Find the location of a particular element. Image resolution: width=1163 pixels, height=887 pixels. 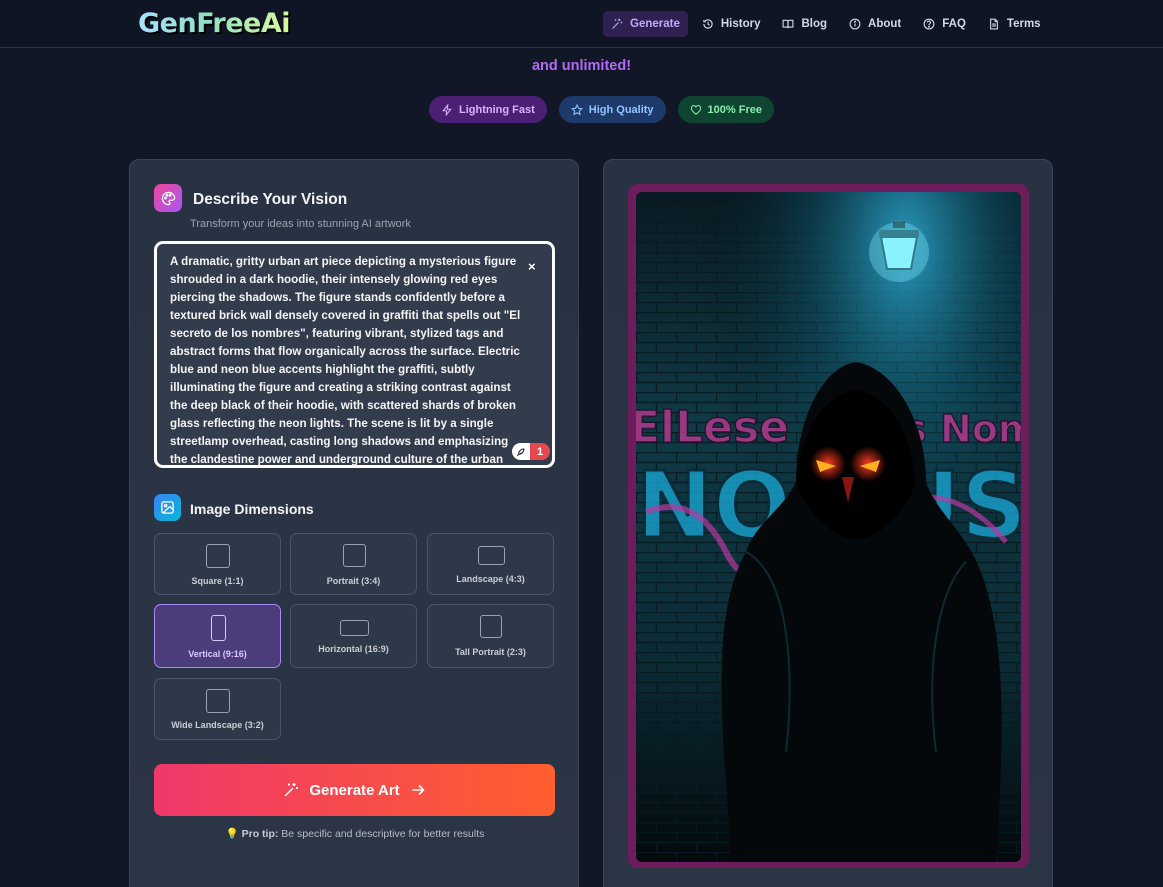

document-icon is located at coordinates (993, 24).